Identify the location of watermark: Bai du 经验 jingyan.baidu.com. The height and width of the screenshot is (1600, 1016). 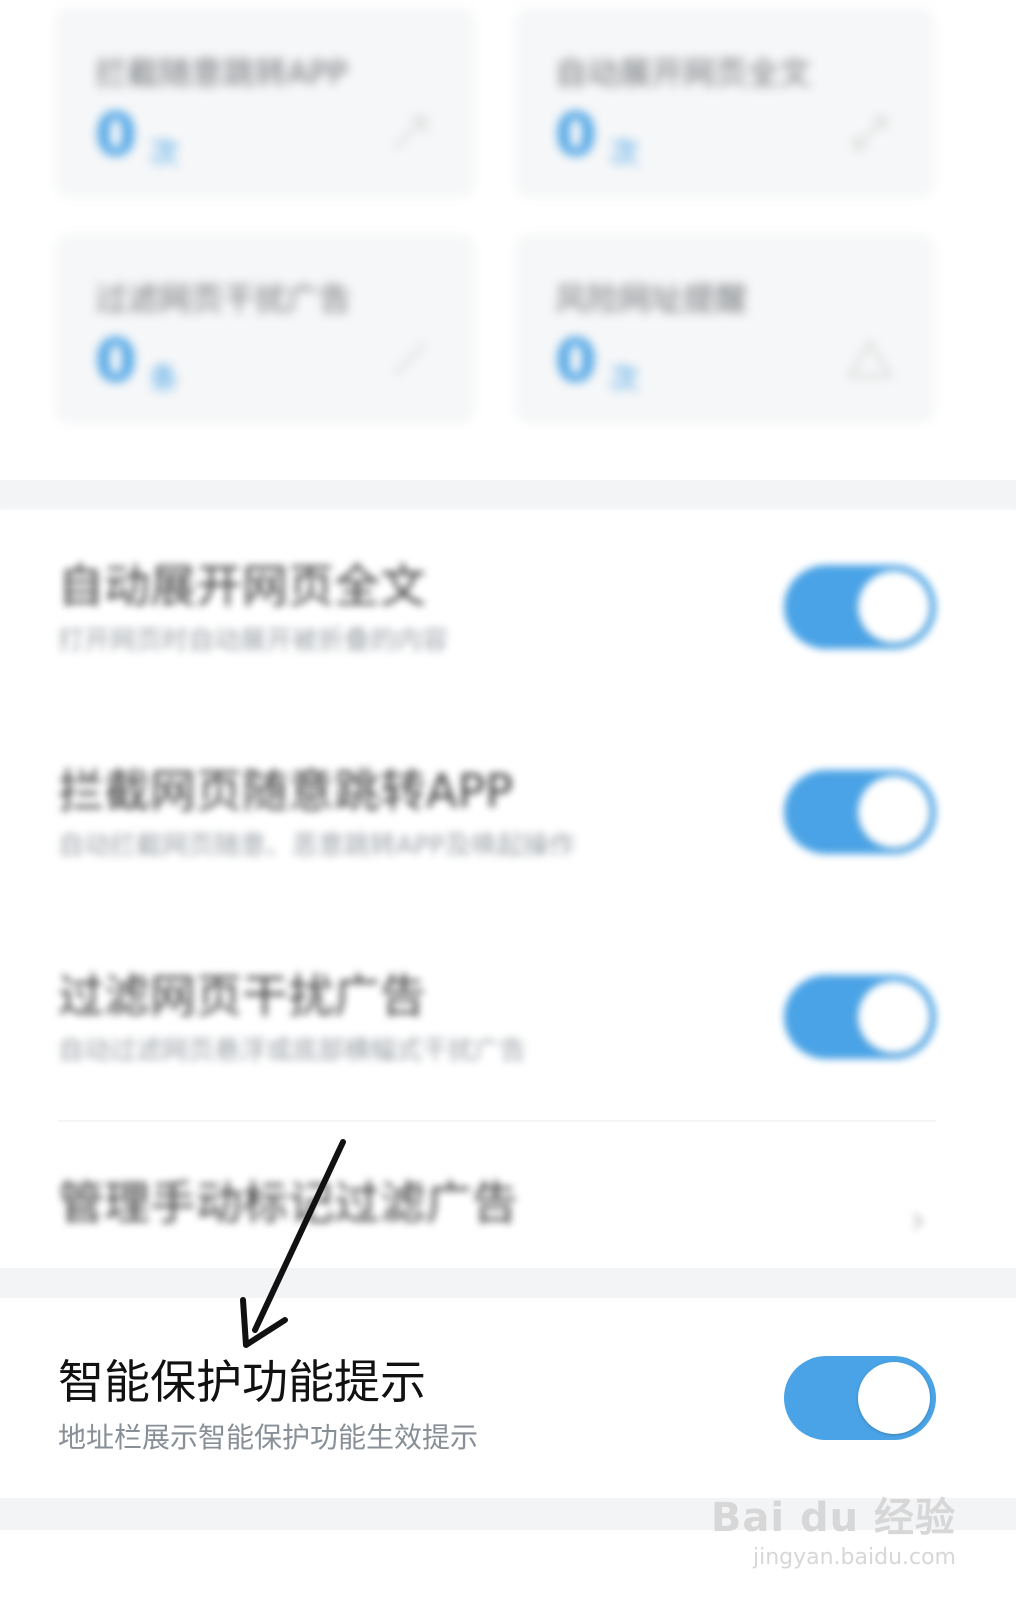
(833, 1527).